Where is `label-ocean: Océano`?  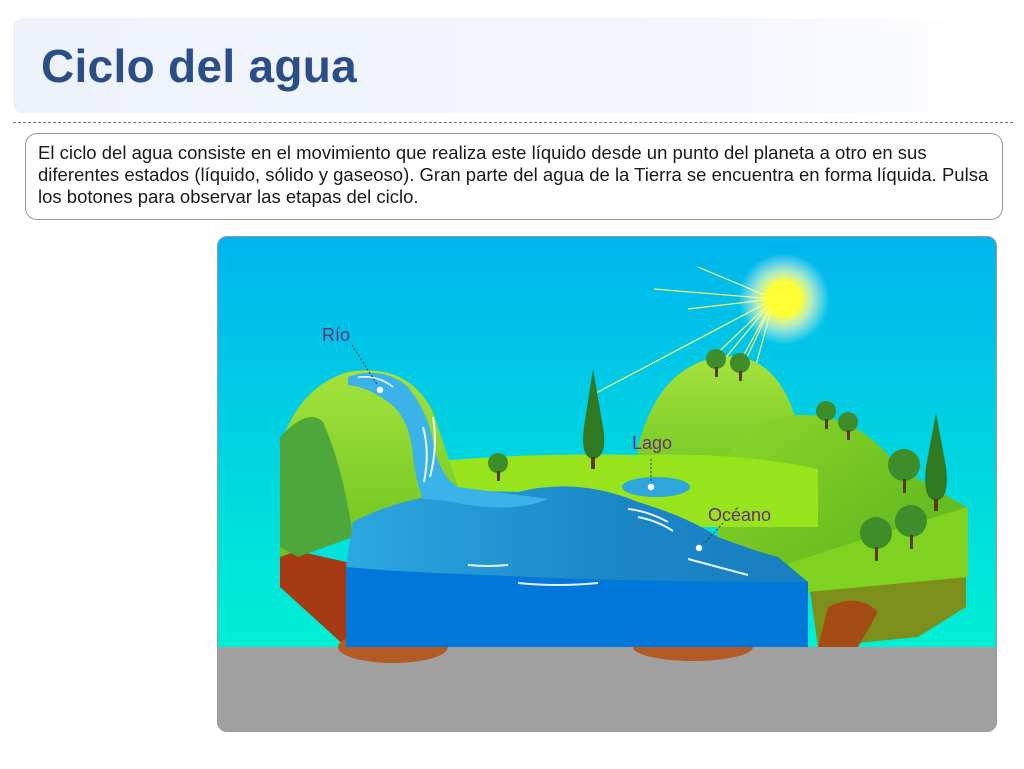
label-ocean: Océano is located at coordinates (739, 515).